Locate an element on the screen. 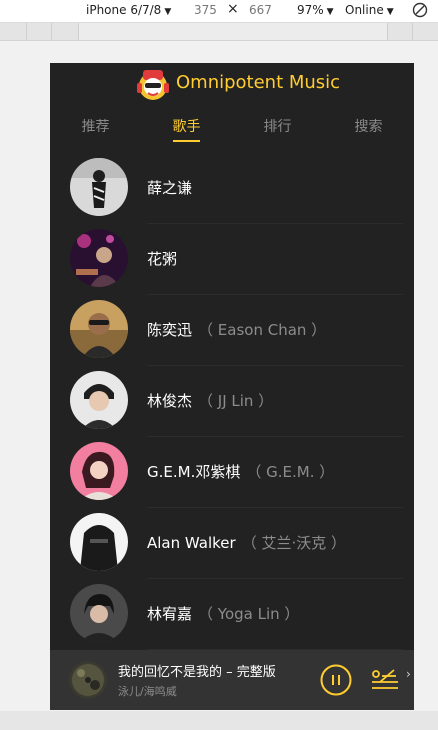 The height and width of the screenshot is (730, 438). singer-name: 薛之谦 is located at coordinates (170, 188).